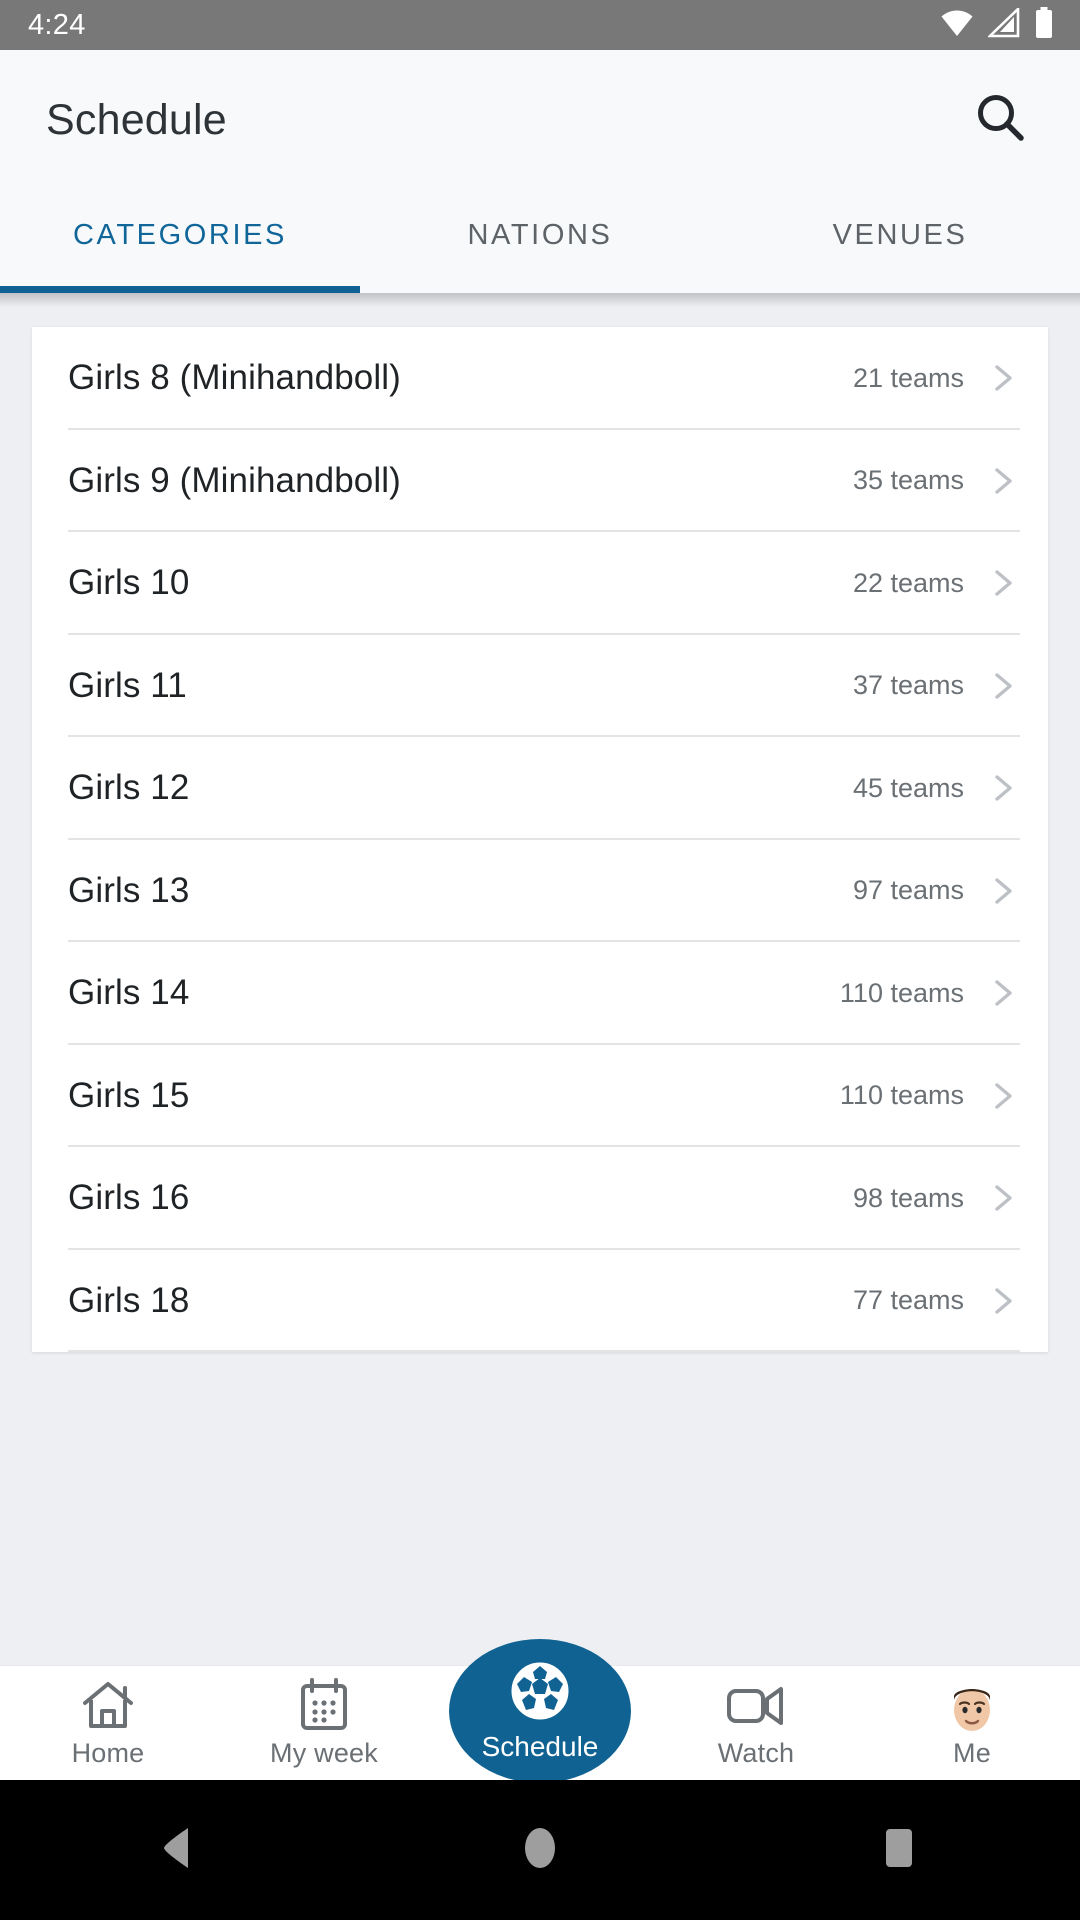 The image size is (1080, 1920). Describe the element at coordinates (908, 480) in the screenshot. I see `row-count: 35 teams` at that location.